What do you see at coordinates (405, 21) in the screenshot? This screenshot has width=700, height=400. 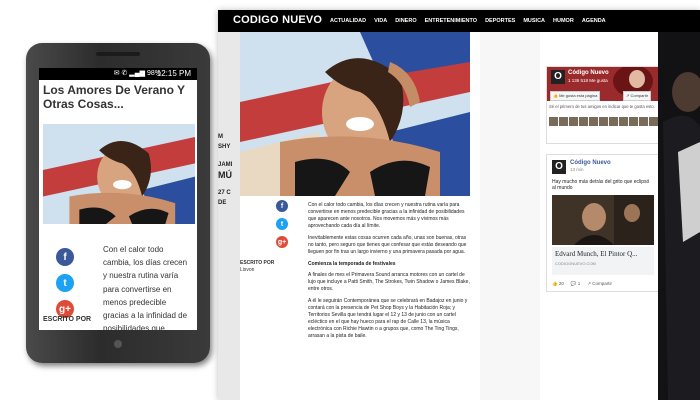 I see `menu-item-dinero: DINERO` at bounding box center [405, 21].